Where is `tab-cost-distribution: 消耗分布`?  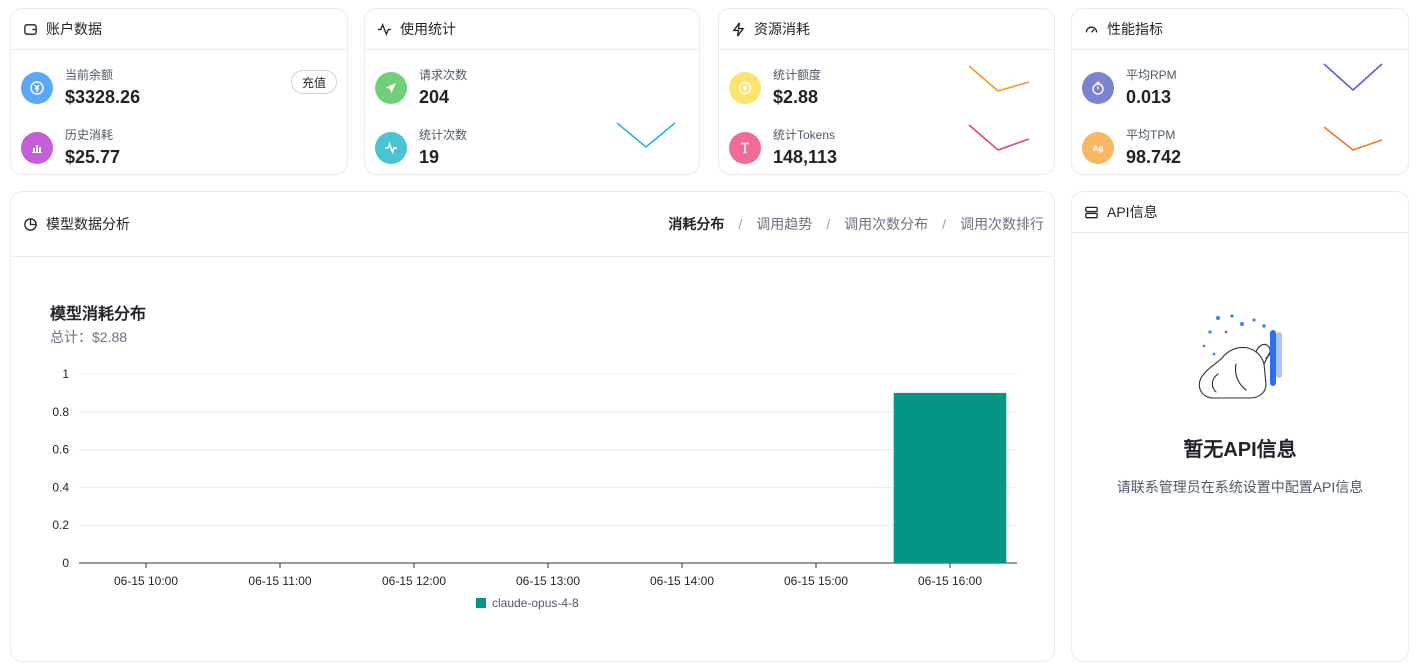 tab-cost-distribution: 消耗分布 is located at coordinates (696, 224).